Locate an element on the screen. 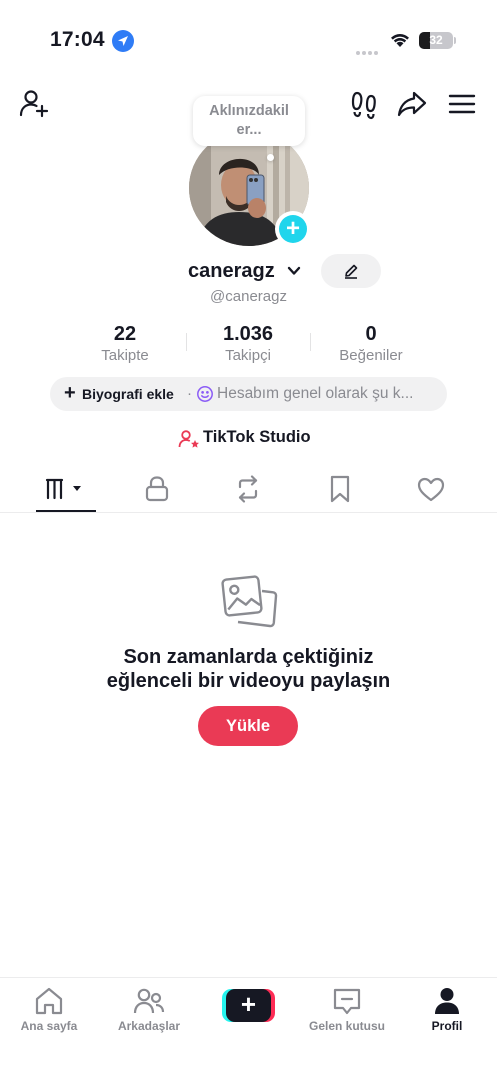  username: caneragz is located at coordinates (231, 271).